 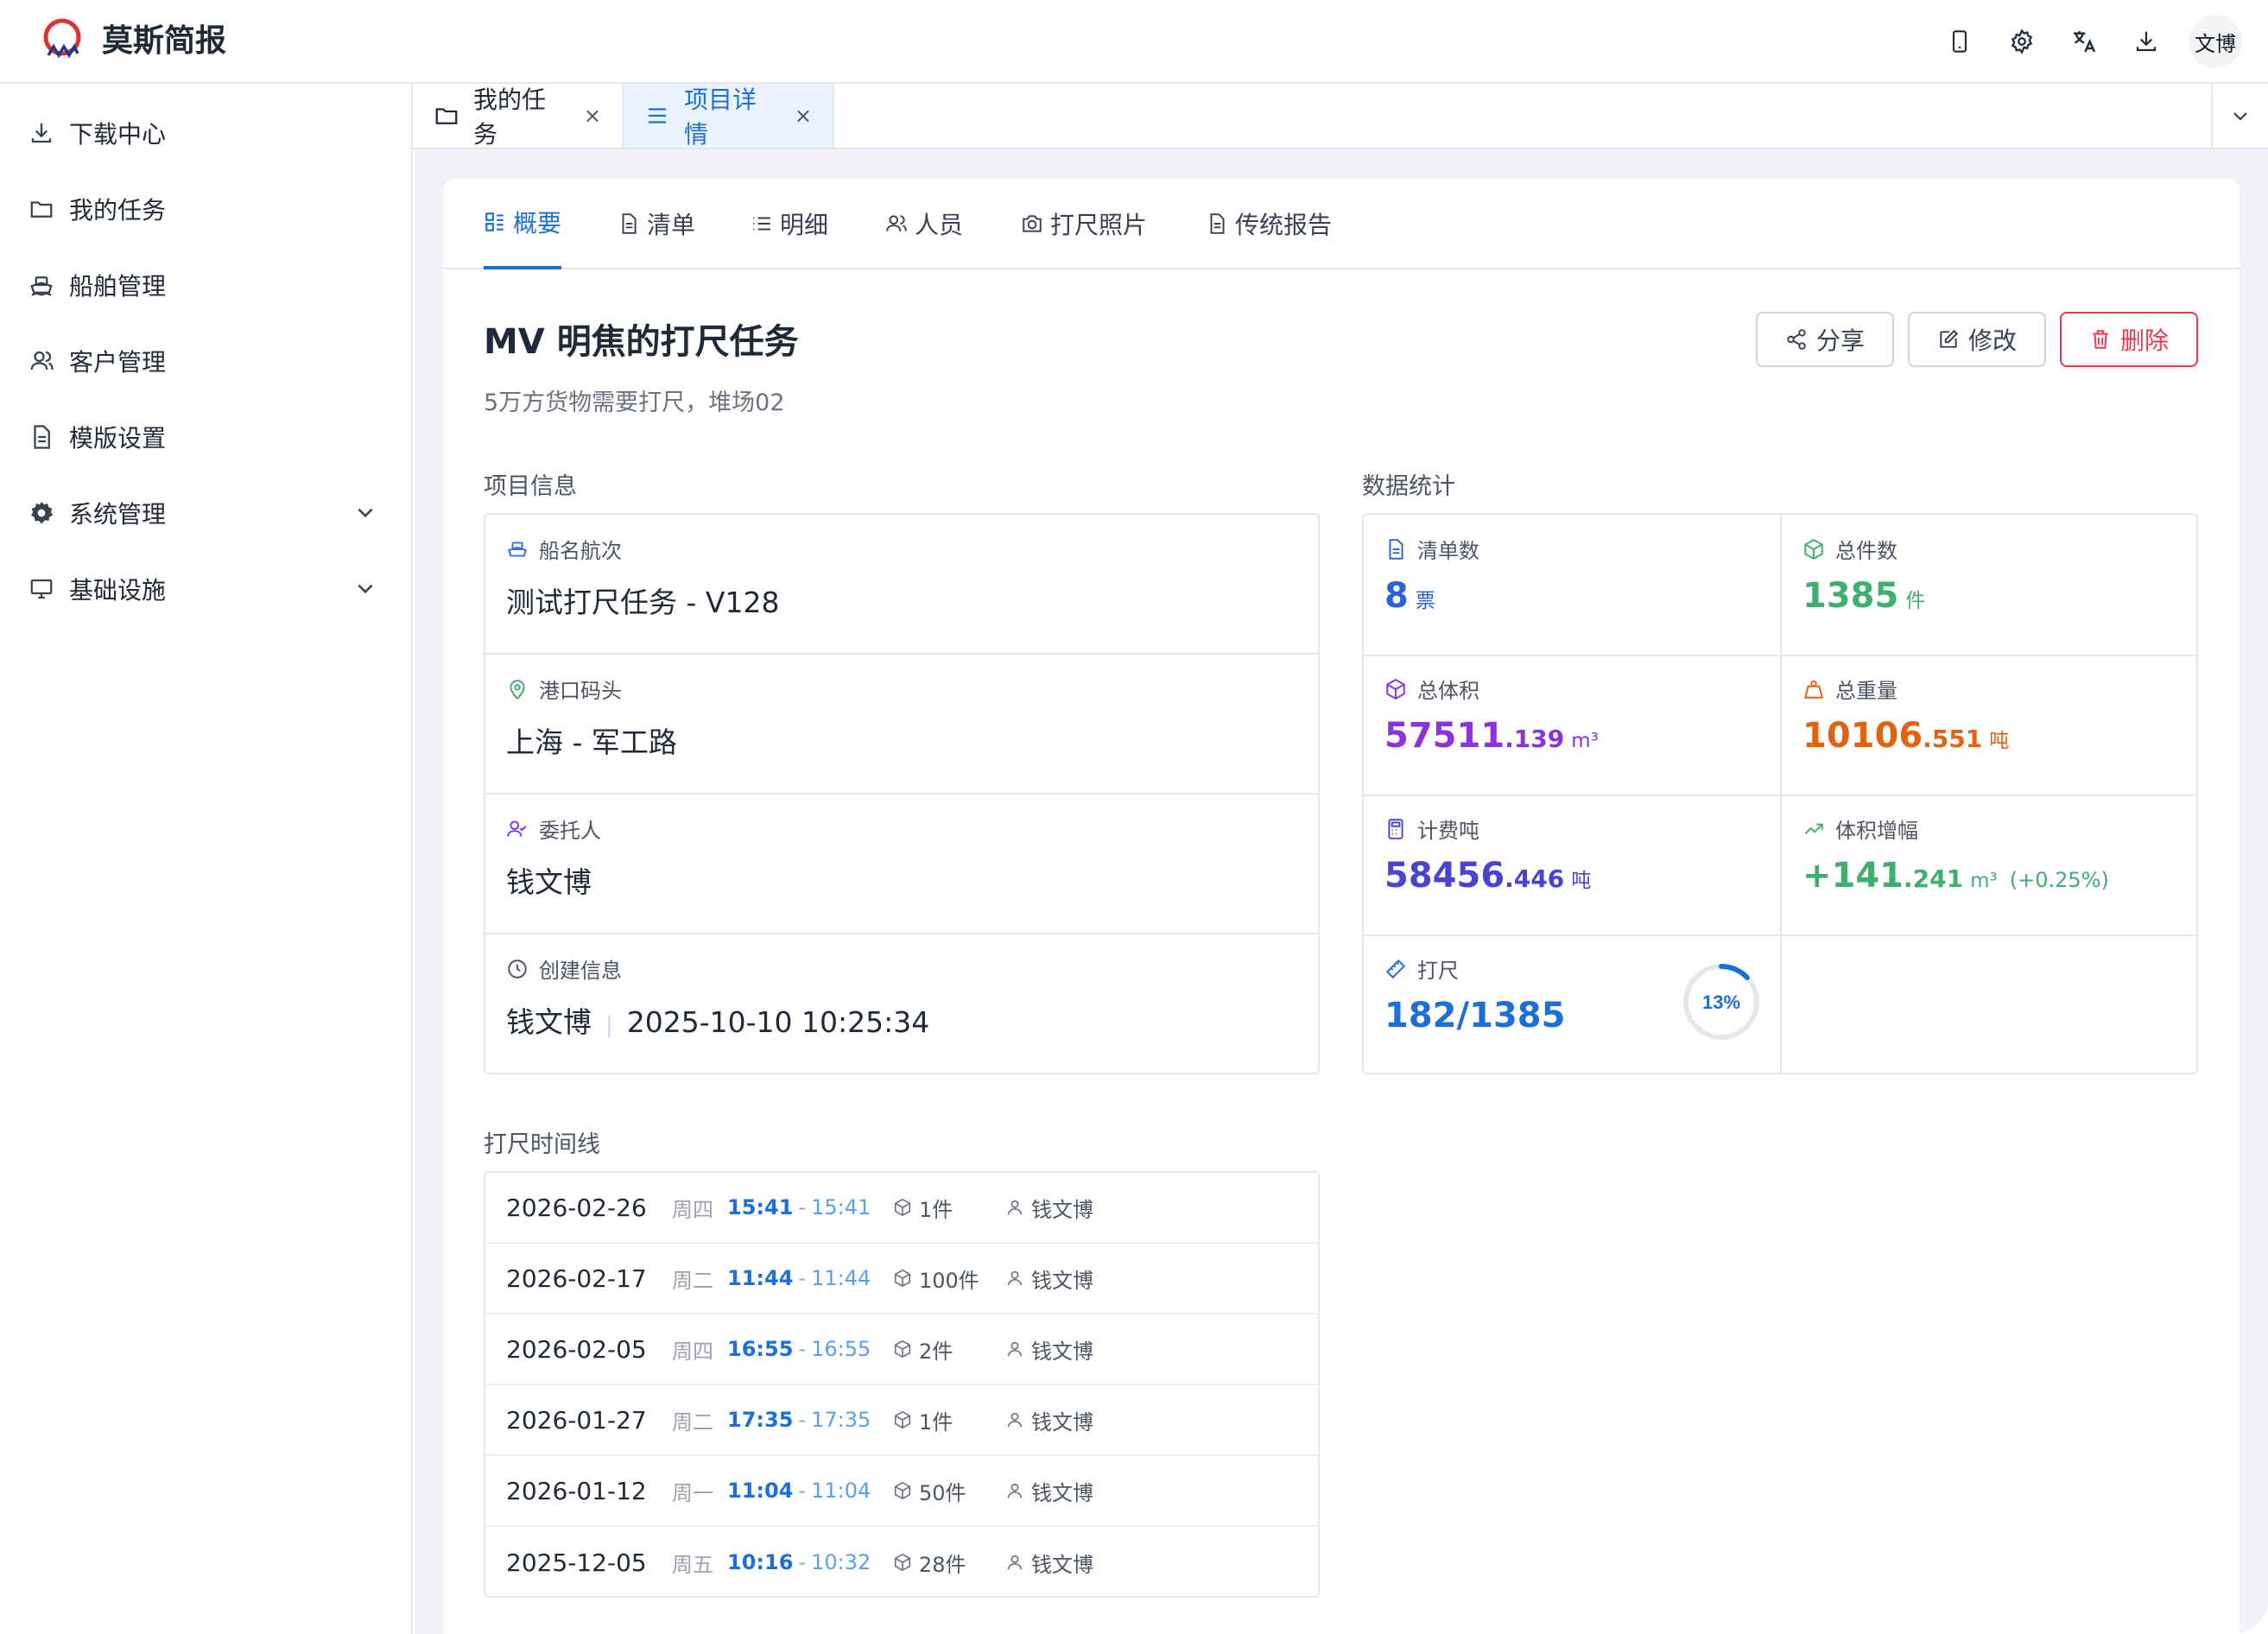 What do you see at coordinates (2215, 41) in the screenshot?
I see `avatar: 文博` at bounding box center [2215, 41].